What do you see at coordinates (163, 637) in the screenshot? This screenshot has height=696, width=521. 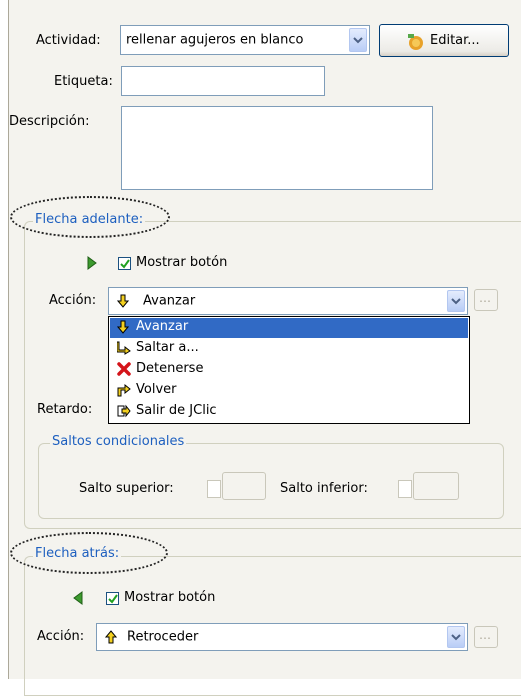 I see `back-action-value: Retroceder` at bounding box center [163, 637].